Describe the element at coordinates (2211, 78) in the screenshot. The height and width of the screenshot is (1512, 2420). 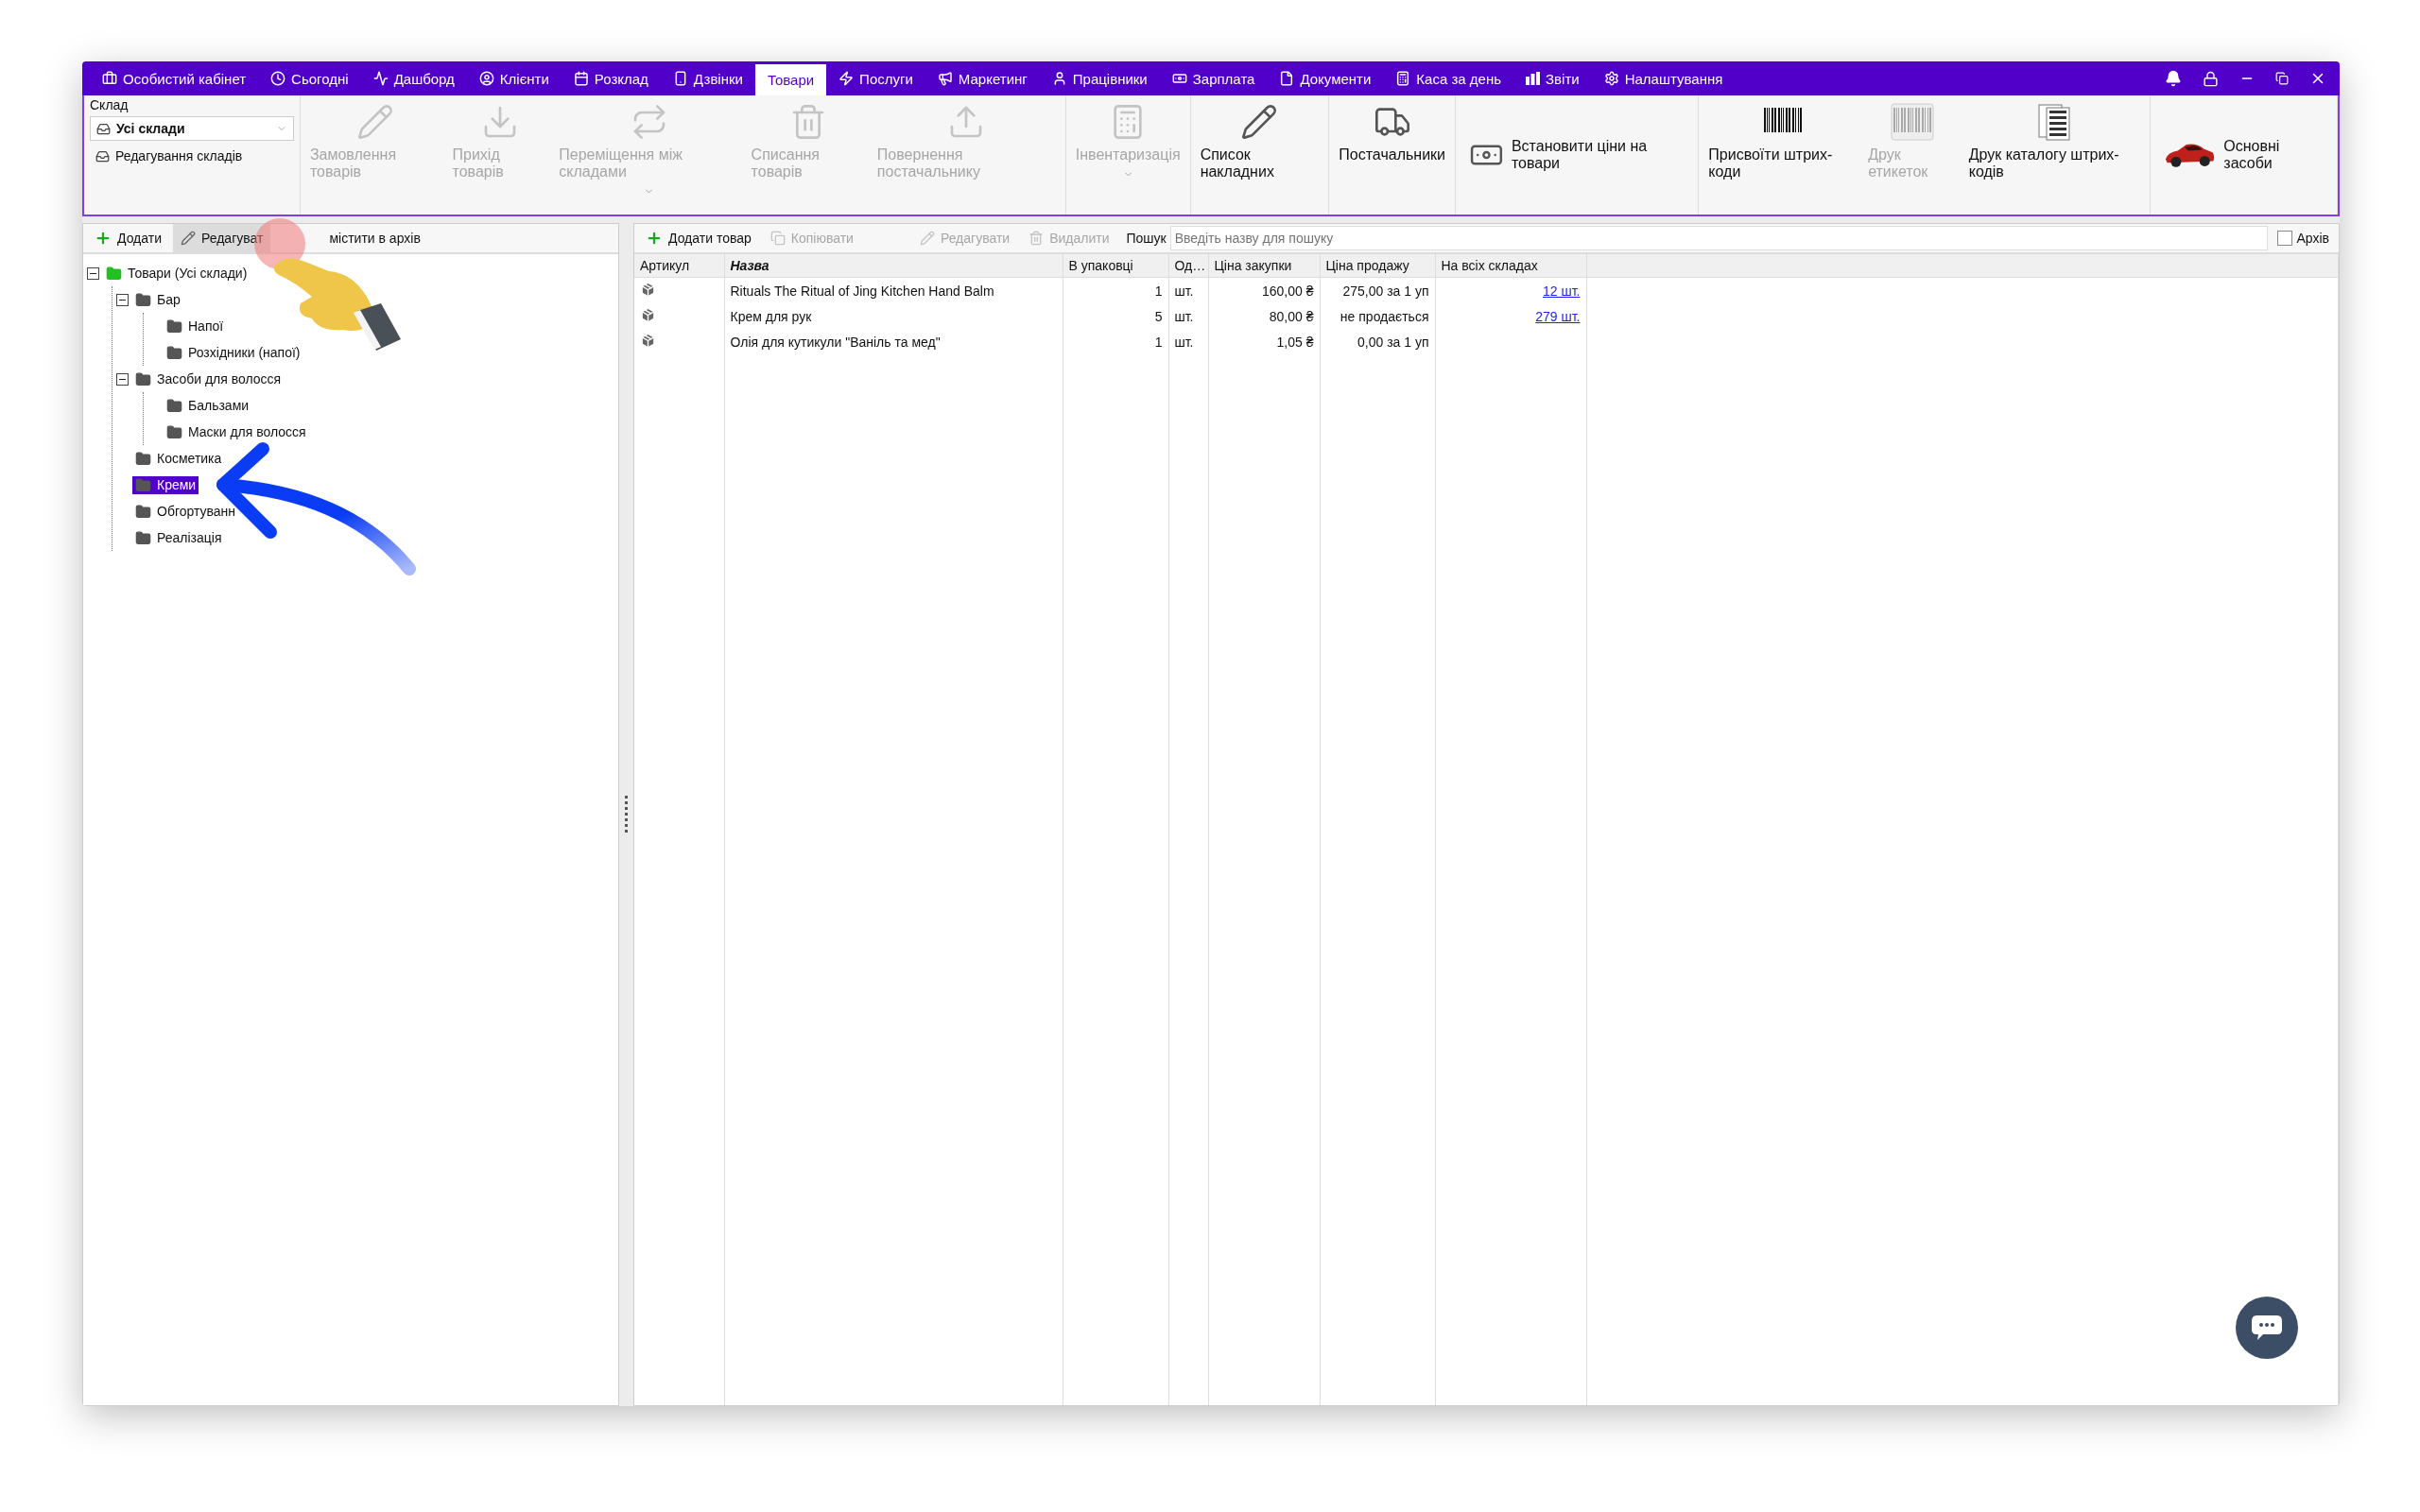
I see `lock-icon` at that location.